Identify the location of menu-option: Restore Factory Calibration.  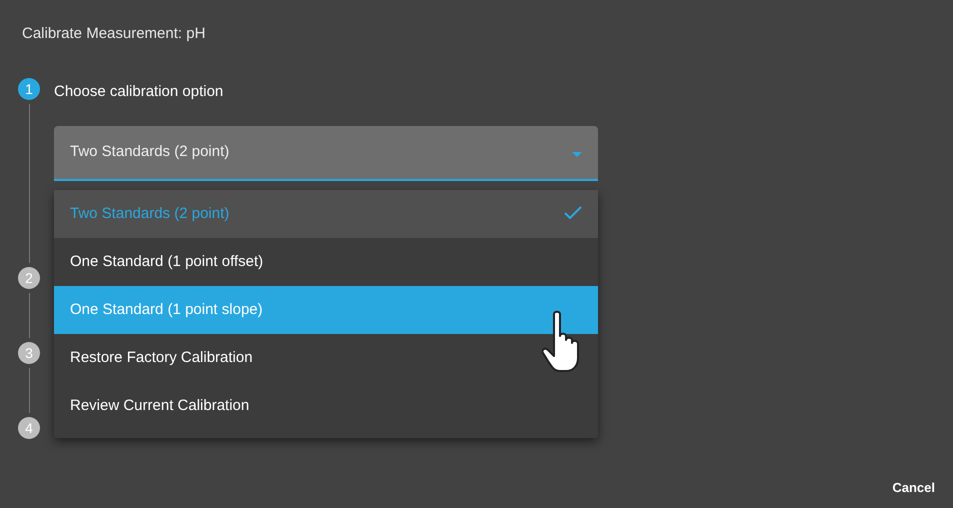
(326, 358).